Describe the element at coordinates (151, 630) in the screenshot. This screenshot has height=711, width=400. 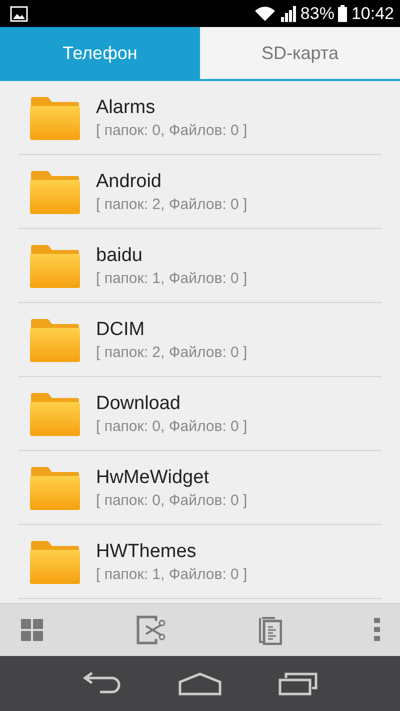
I see `cut-icon` at that location.